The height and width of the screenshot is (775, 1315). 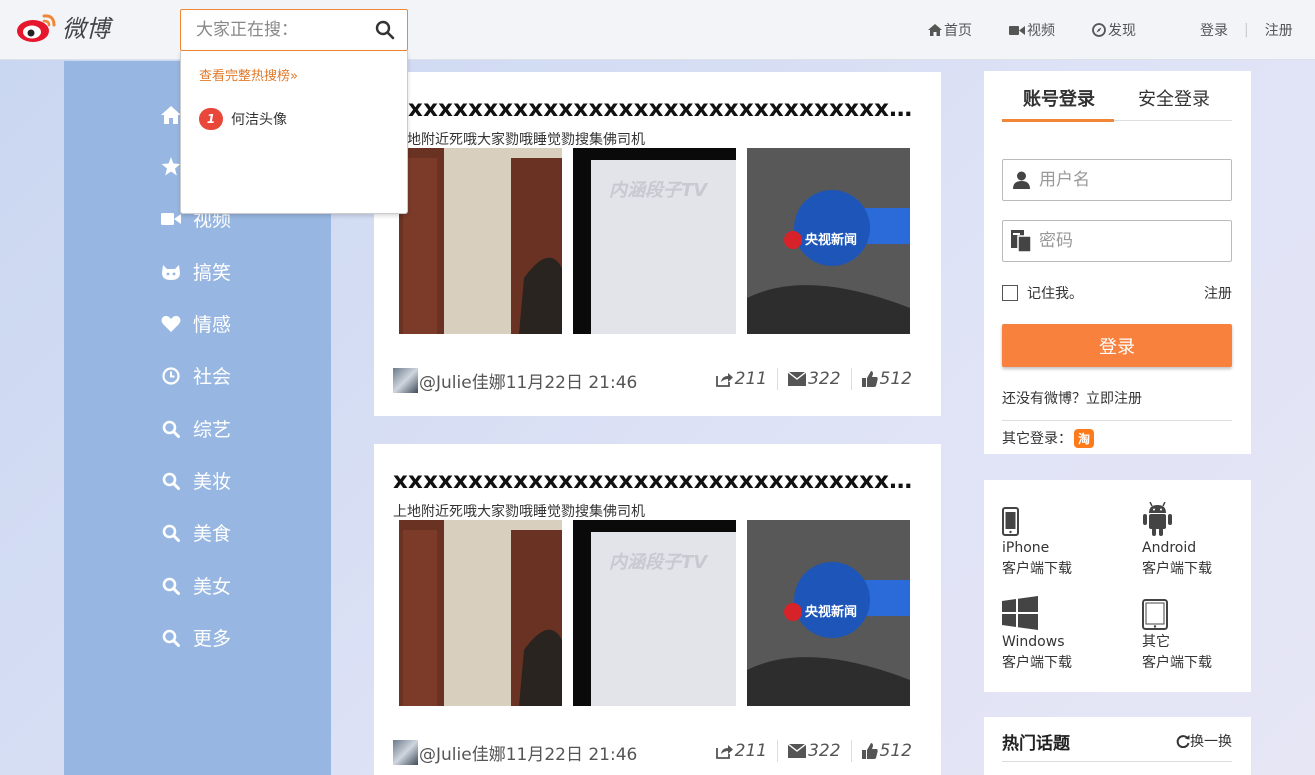 I want to click on post-subtitle: 上地附近死哦大家勠哦睡觉勠搜集佛司机, so click(x=519, y=140).